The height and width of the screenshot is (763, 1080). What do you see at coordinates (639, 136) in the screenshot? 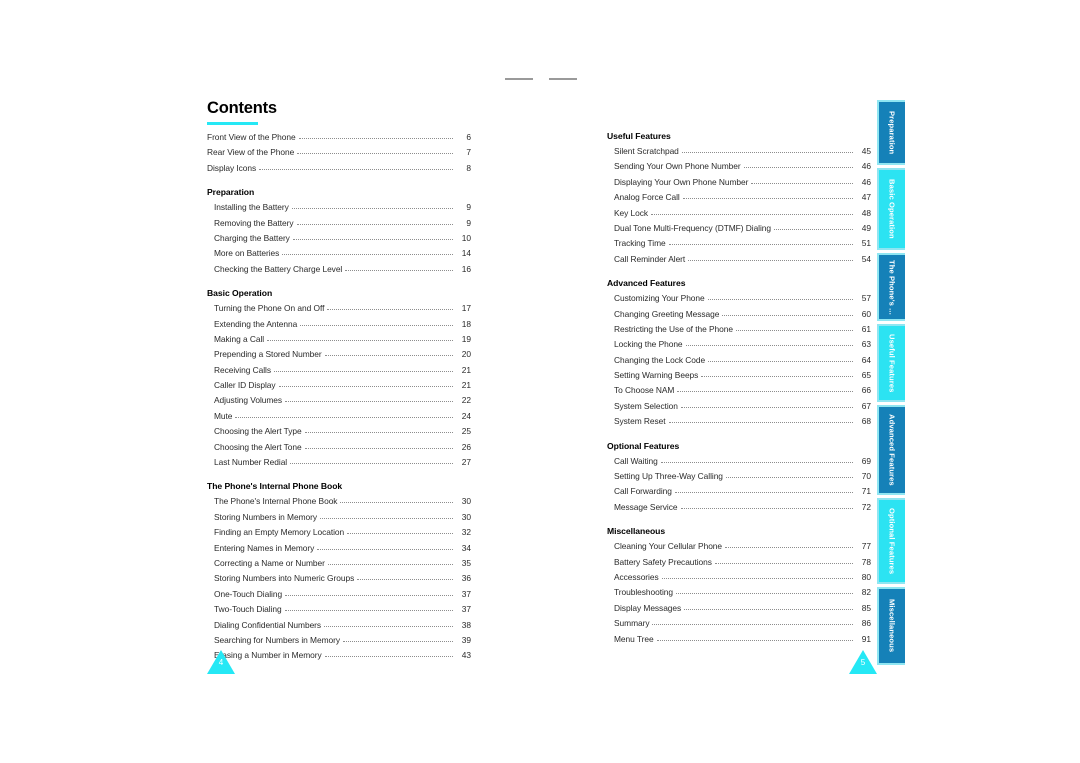
I see `toc-section-heading: Useful Features` at bounding box center [639, 136].